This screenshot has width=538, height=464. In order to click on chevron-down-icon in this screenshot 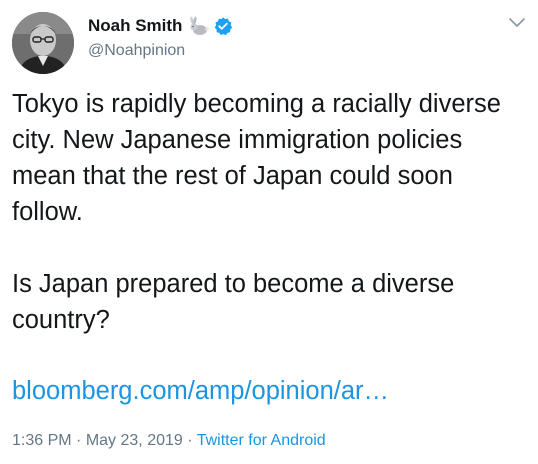, I will do `click(517, 23)`.